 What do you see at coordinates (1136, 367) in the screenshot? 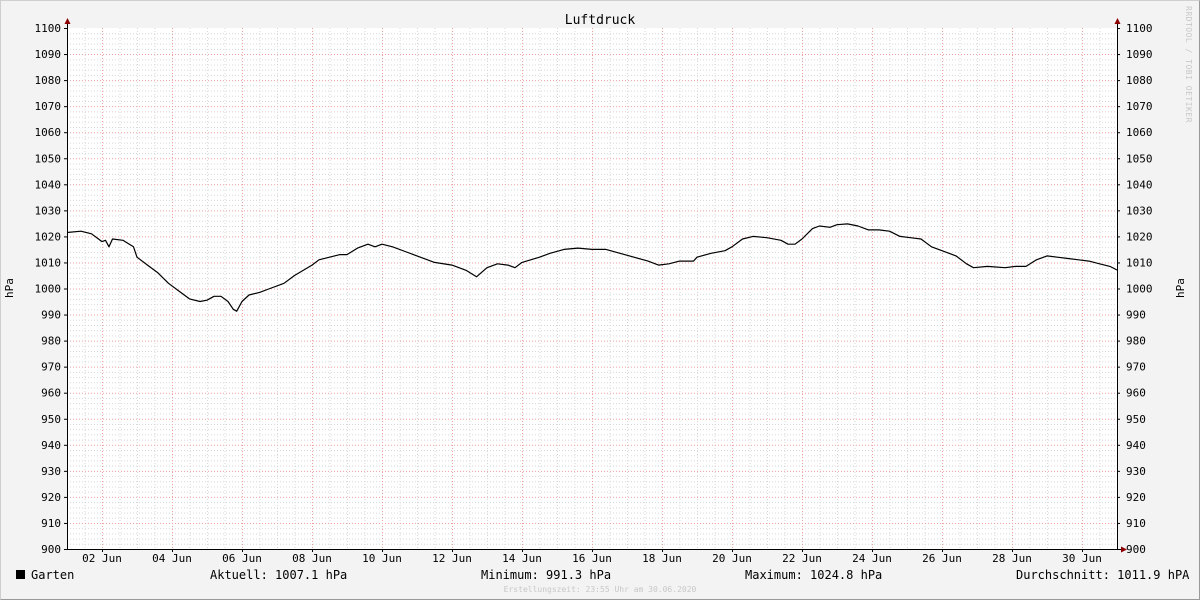
I see `y-tick-label-right: 970` at bounding box center [1136, 367].